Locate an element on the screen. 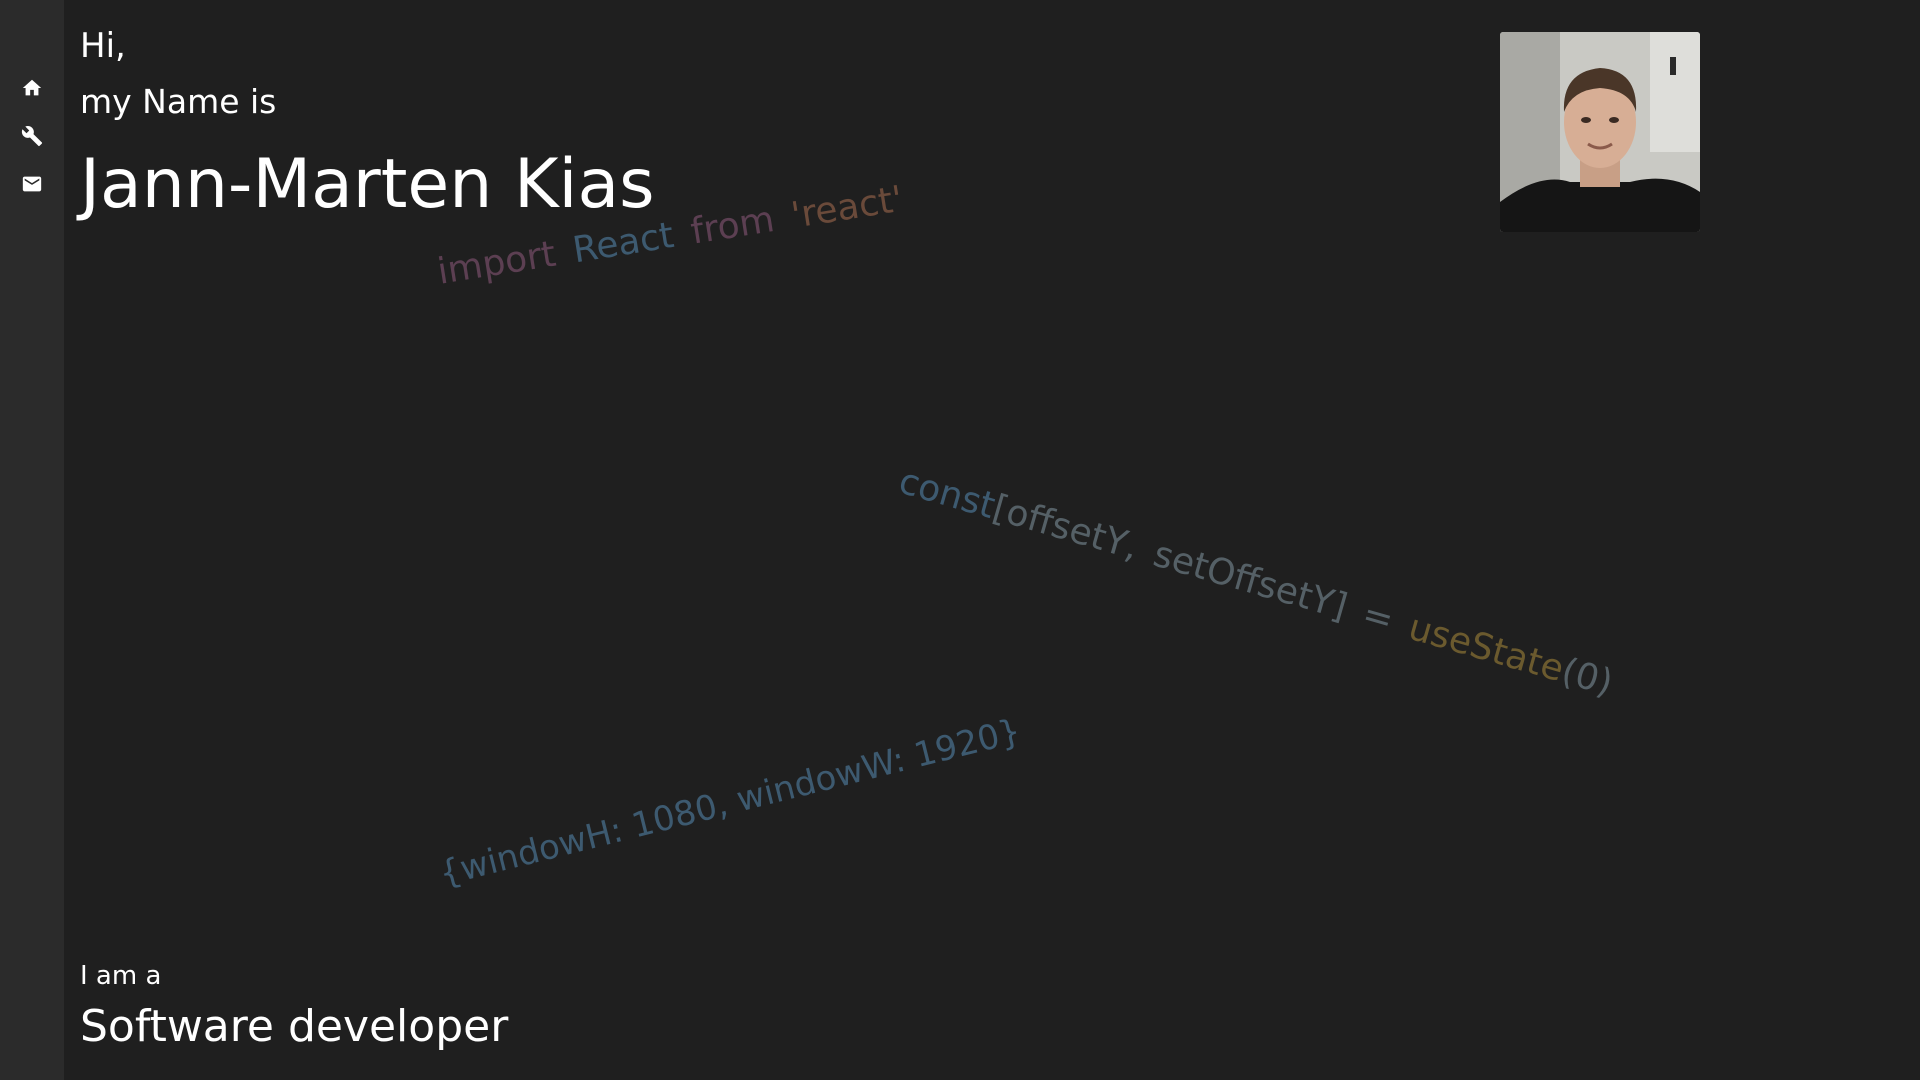 The image size is (1920, 1080). code-decoration-state: const[offsetY,setOffsetY] = useState(0) is located at coordinates (1255, 582).